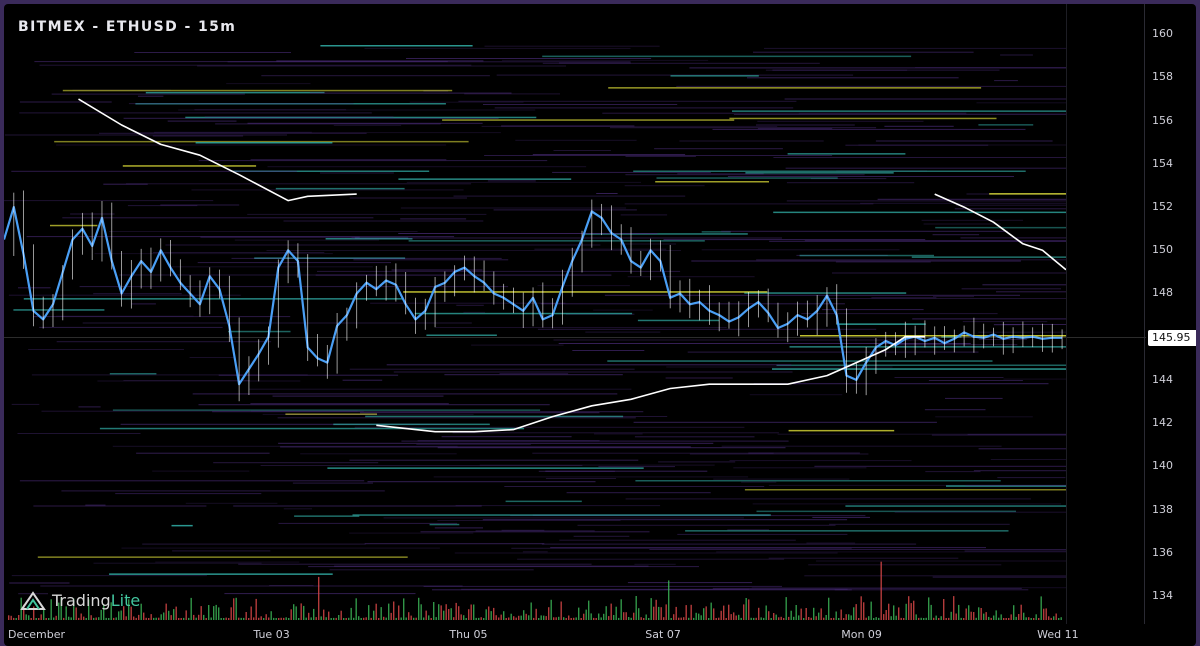  I want to click on y-tick-label: 144, so click(1162, 379).